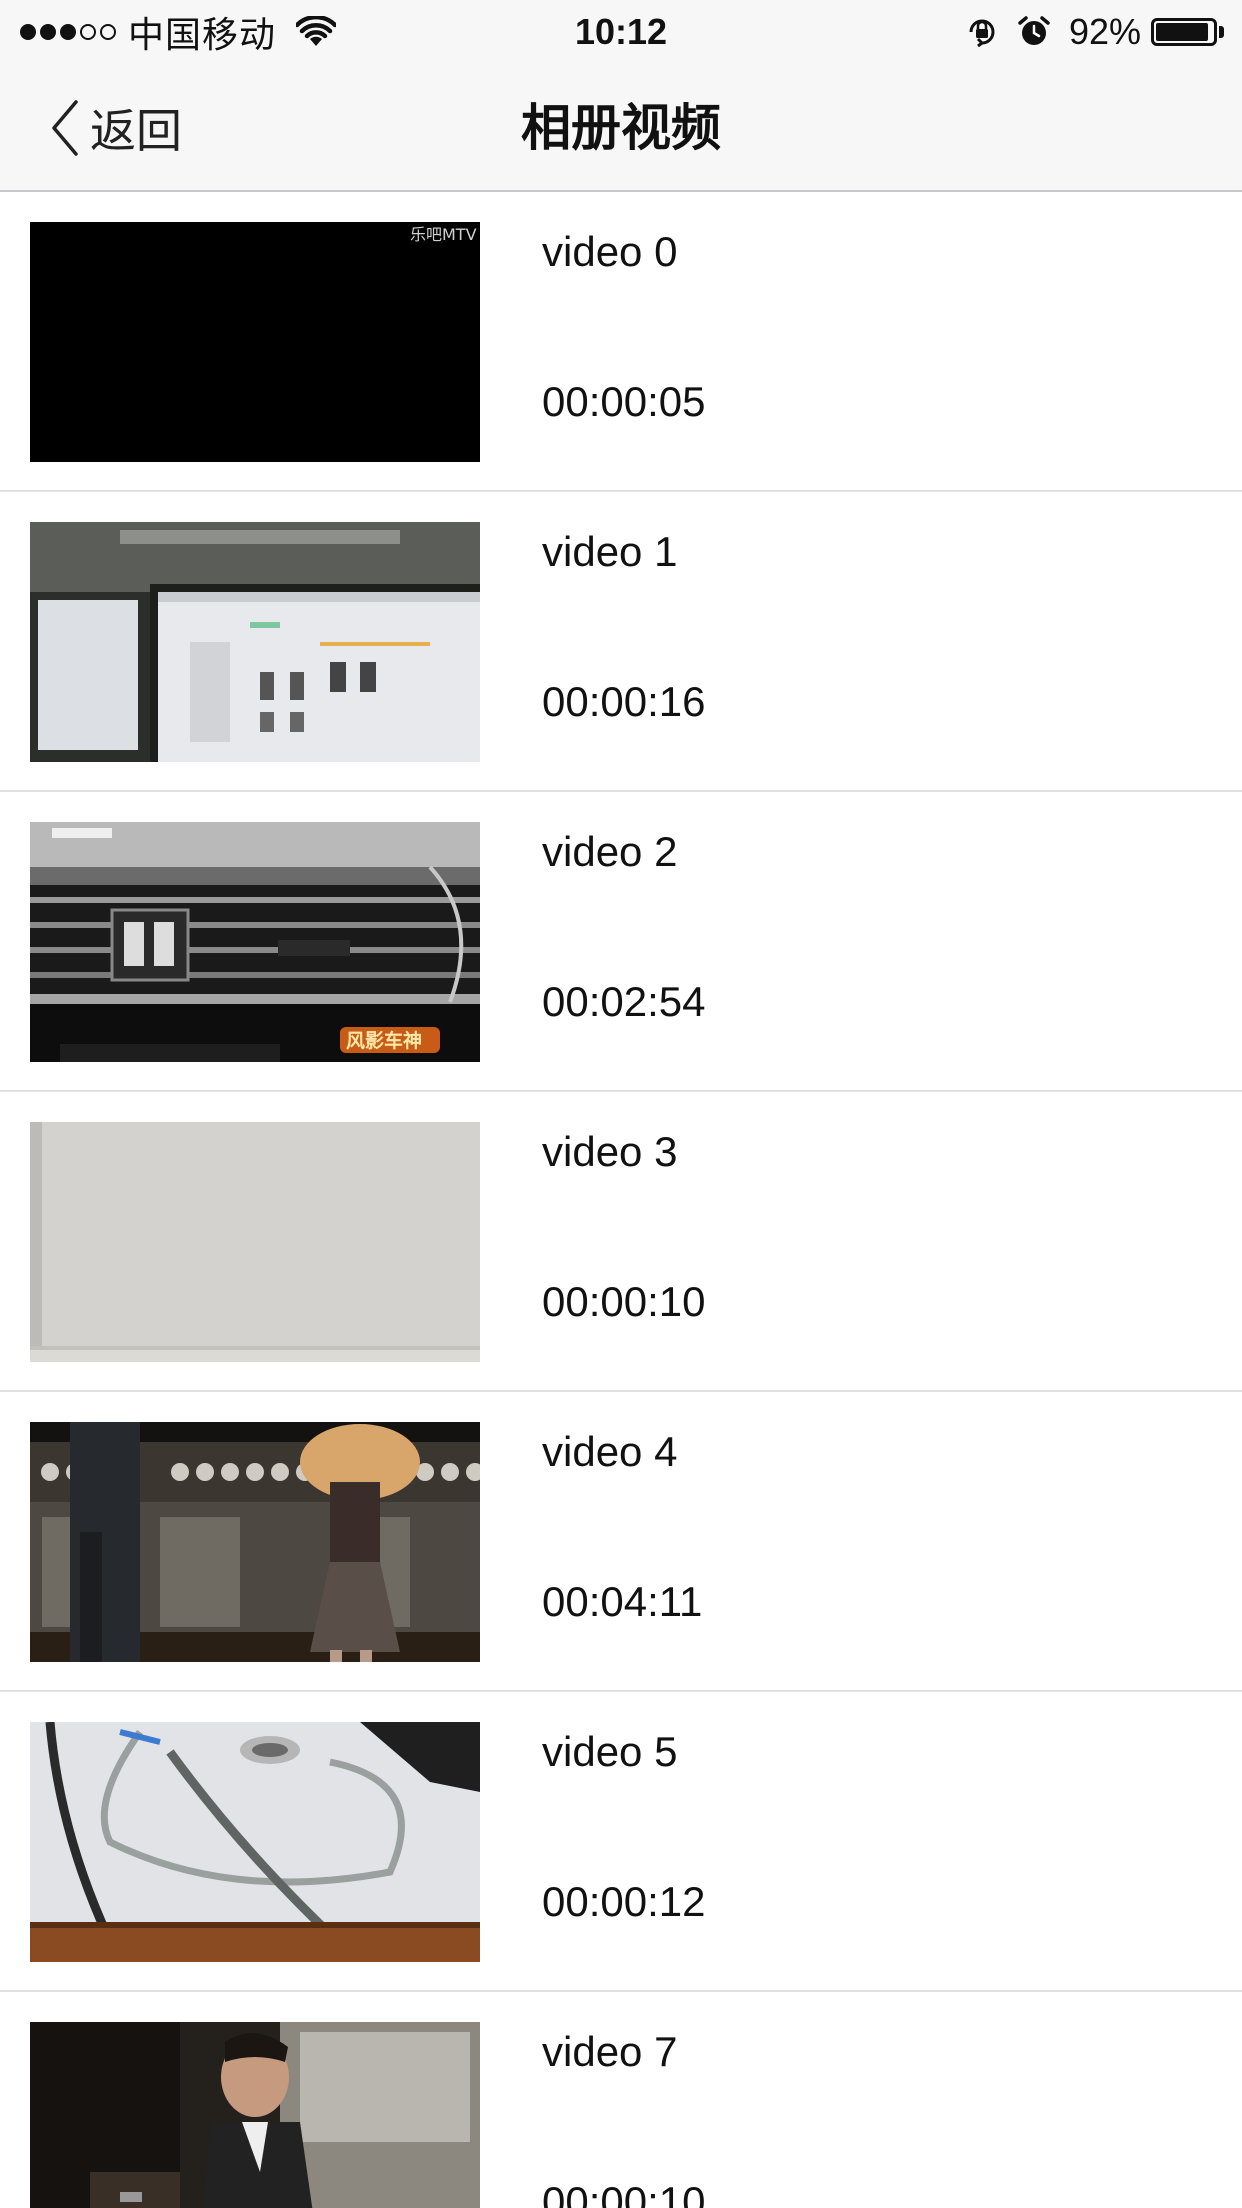 This screenshot has height=2208, width=1242. What do you see at coordinates (610, 1751) in the screenshot?
I see `video-title: video 5` at bounding box center [610, 1751].